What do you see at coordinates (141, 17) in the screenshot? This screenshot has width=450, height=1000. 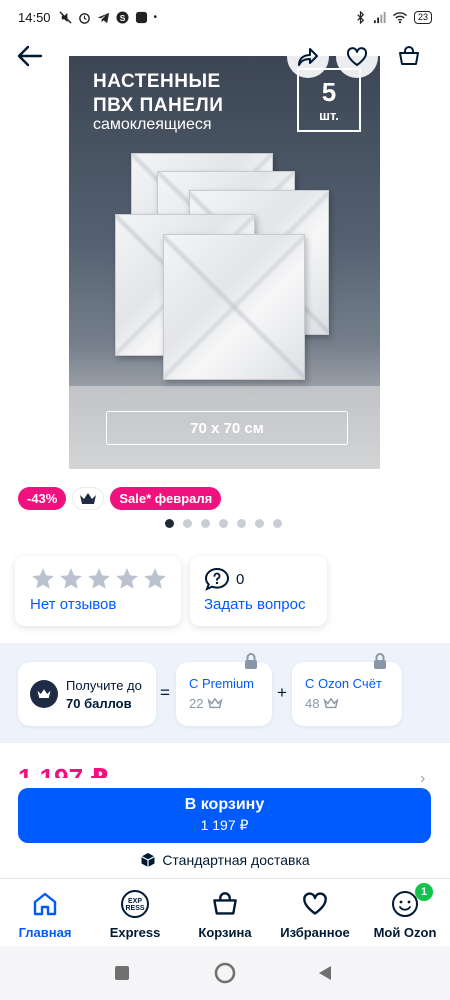 I see `app-square-icon` at bounding box center [141, 17].